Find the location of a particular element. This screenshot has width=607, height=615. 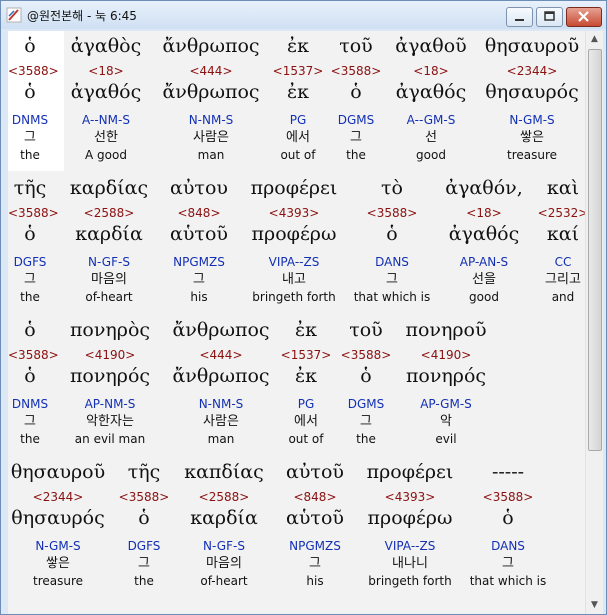

lemma-word: καρδία is located at coordinates (109, 234).